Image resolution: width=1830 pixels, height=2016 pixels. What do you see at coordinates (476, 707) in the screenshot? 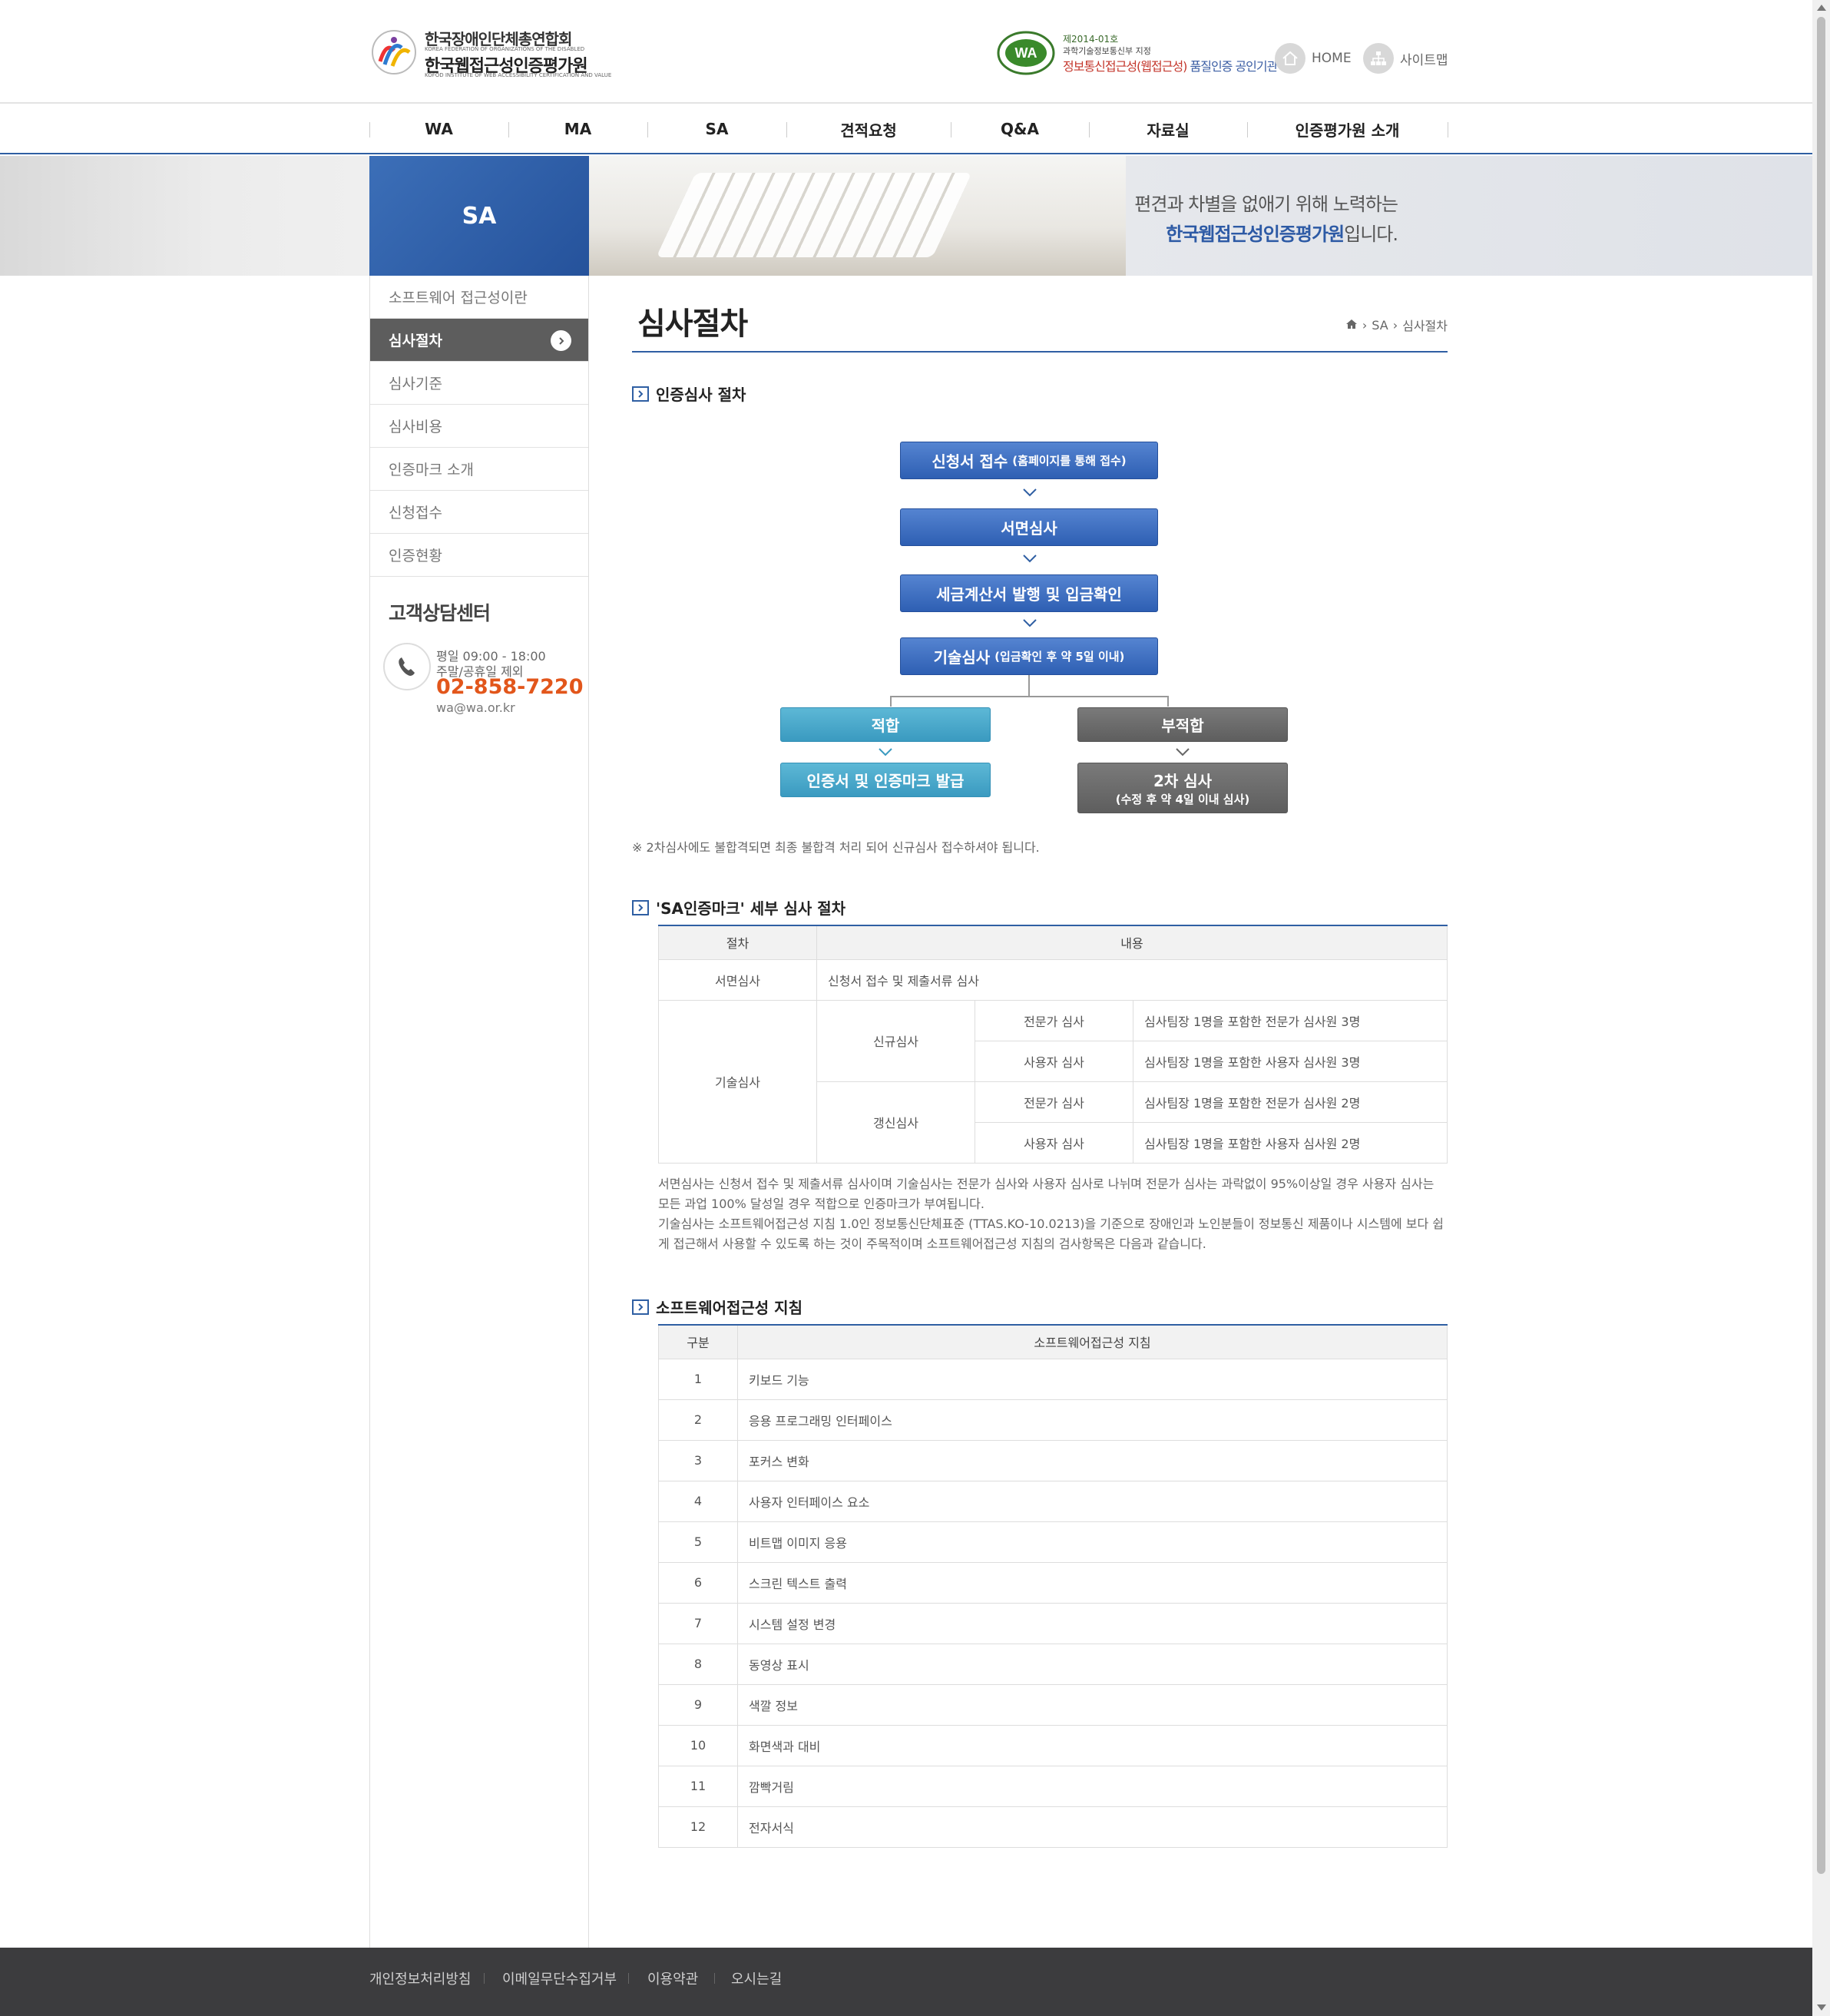
I see `support-email: wa@wa.or.kr` at bounding box center [476, 707].